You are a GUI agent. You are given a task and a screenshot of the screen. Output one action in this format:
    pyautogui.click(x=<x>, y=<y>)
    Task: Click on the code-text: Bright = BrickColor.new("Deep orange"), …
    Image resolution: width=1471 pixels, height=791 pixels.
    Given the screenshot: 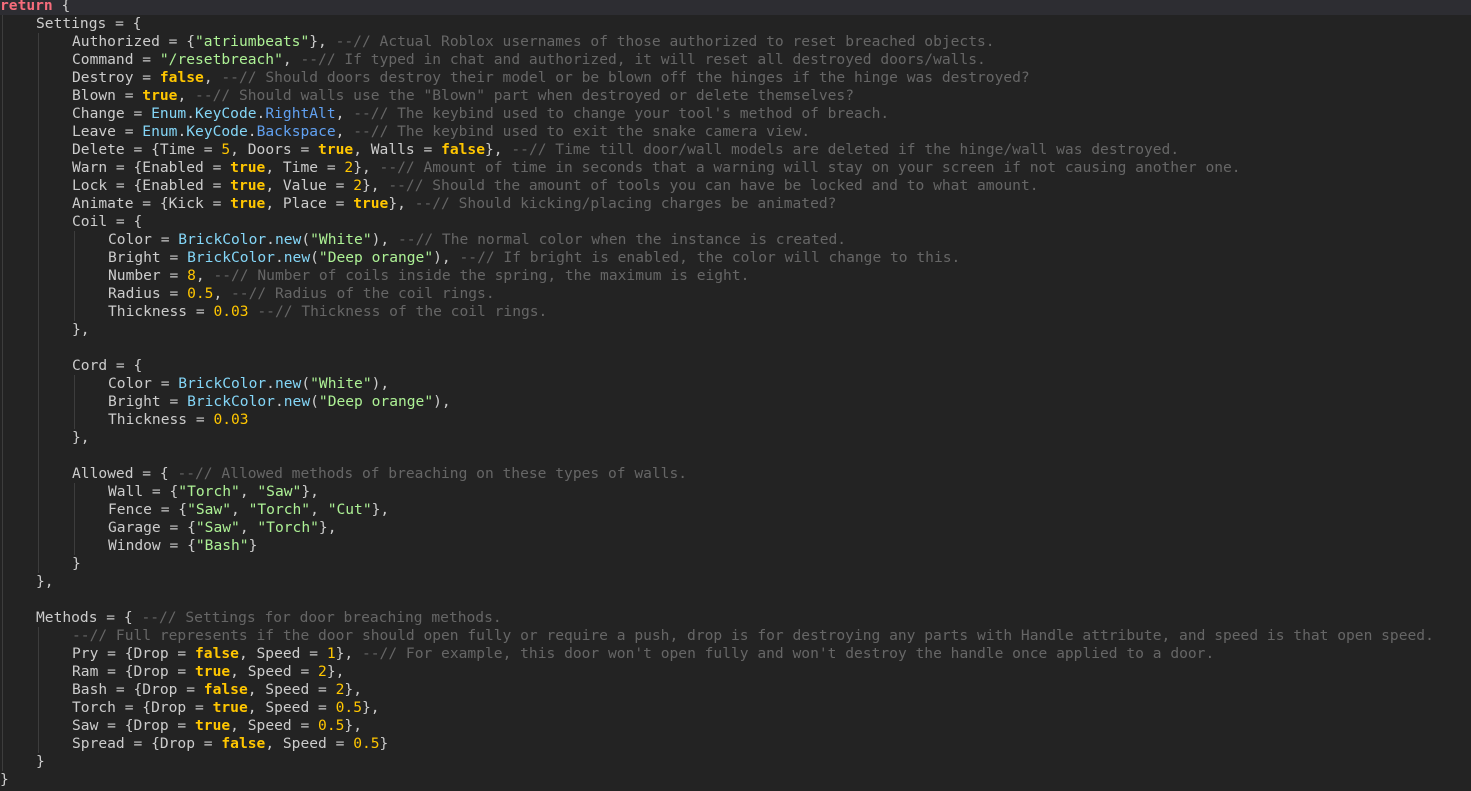 What is the action you would take?
    pyautogui.click(x=534, y=258)
    